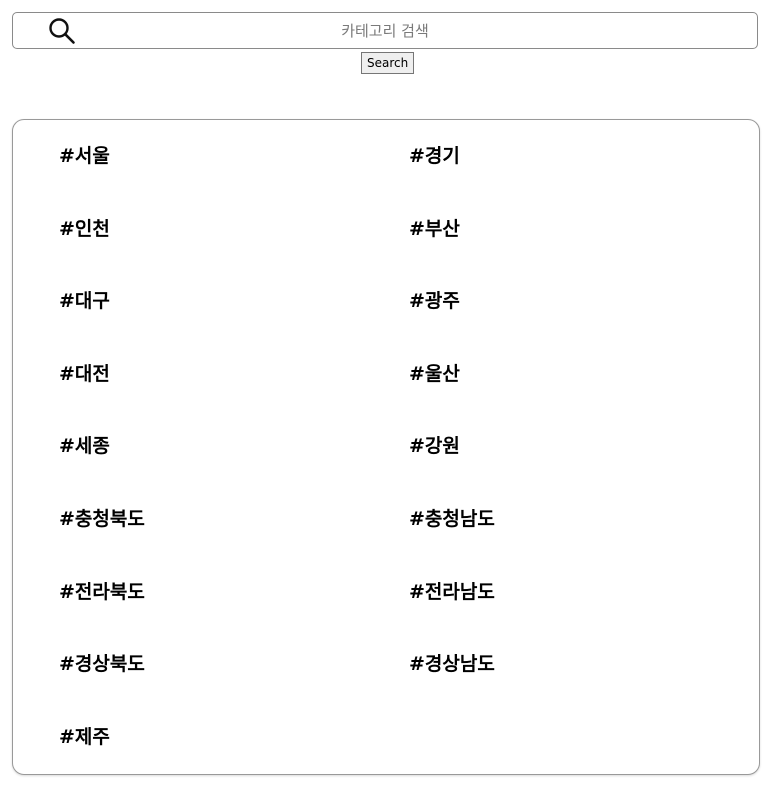 The image size is (779, 797). Describe the element at coordinates (234, 470) in the screenshot. I see `category-item-sejong: #세종` at that location.